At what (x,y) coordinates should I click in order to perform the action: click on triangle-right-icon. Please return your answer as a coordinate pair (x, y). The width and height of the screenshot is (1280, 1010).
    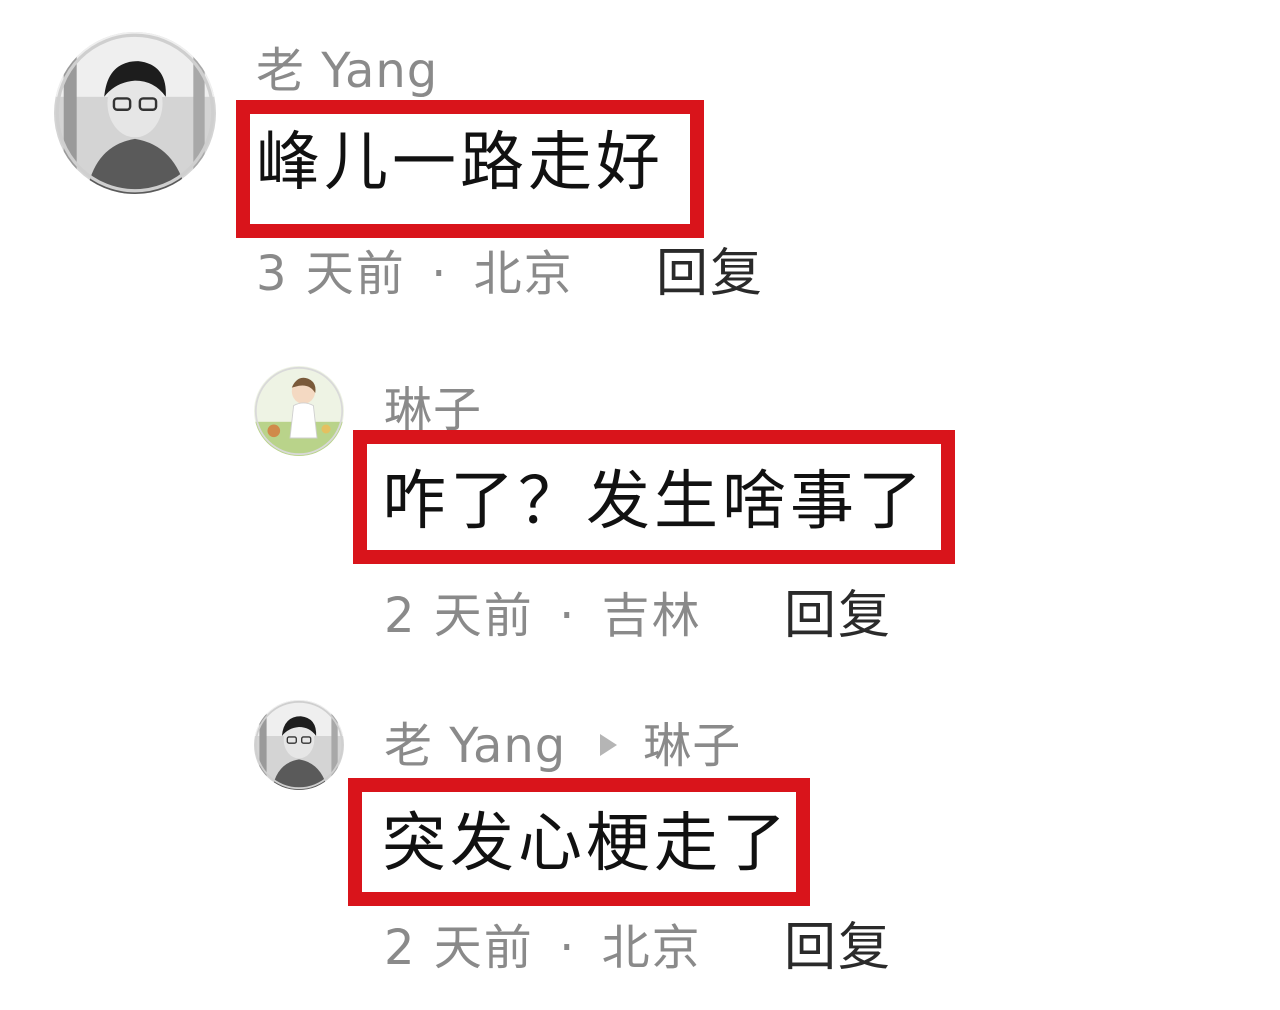
    Looking at the image, I should click on (609, 745).